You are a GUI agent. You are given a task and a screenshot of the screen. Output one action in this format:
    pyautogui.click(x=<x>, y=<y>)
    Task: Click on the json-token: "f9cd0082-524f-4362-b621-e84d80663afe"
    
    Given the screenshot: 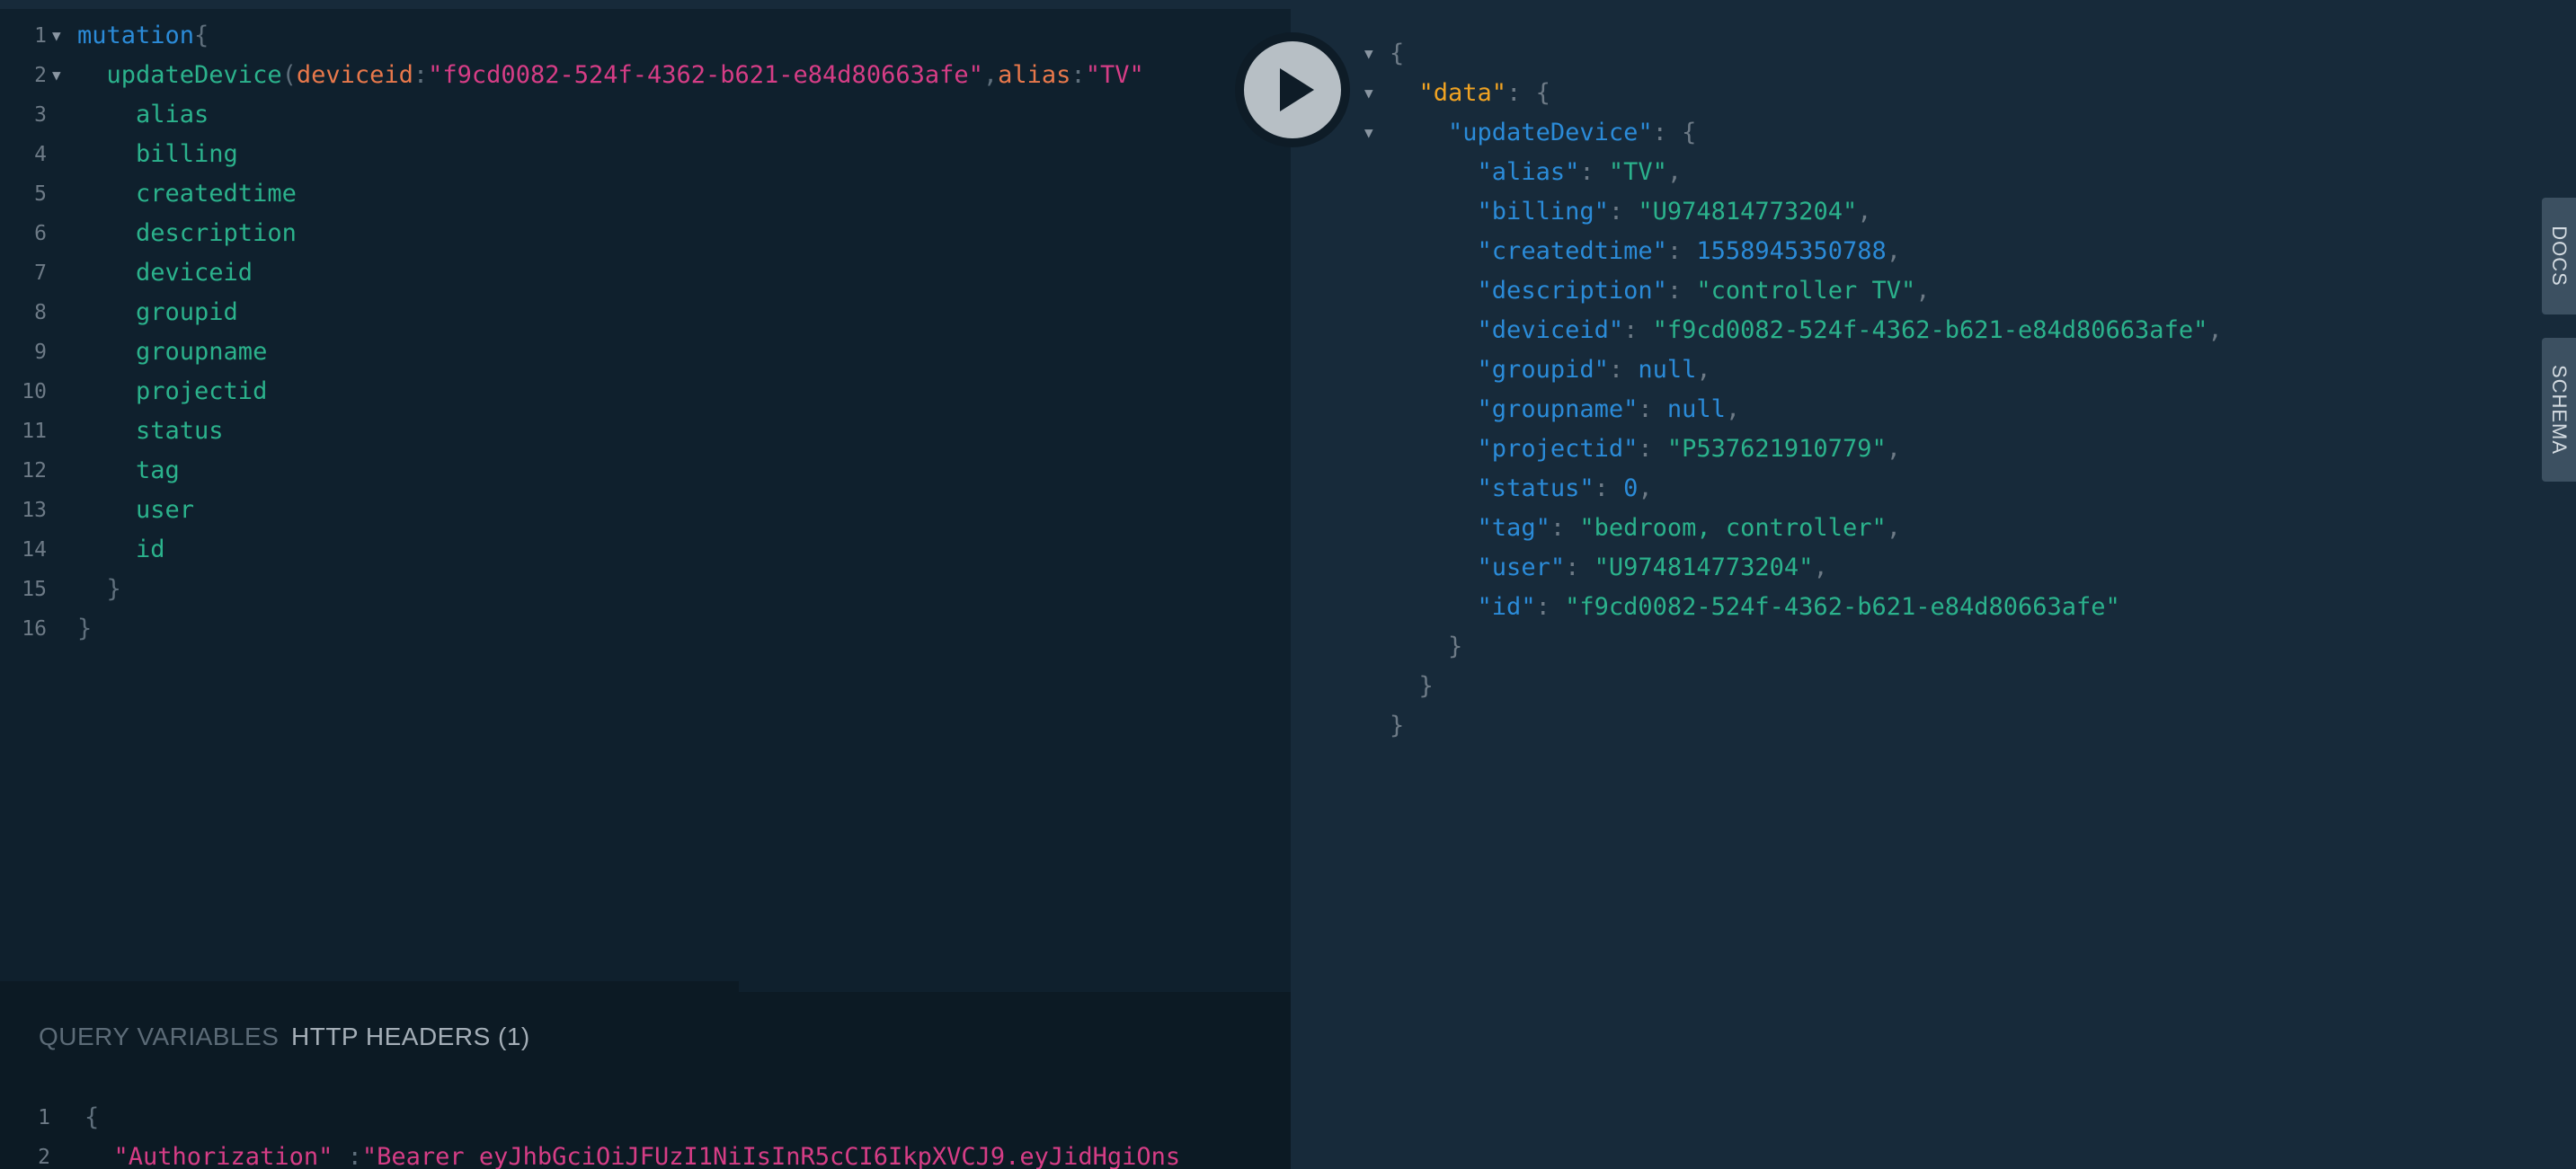 What is the action you would take?
    pyautogui.click(x=1843, y=607)
    